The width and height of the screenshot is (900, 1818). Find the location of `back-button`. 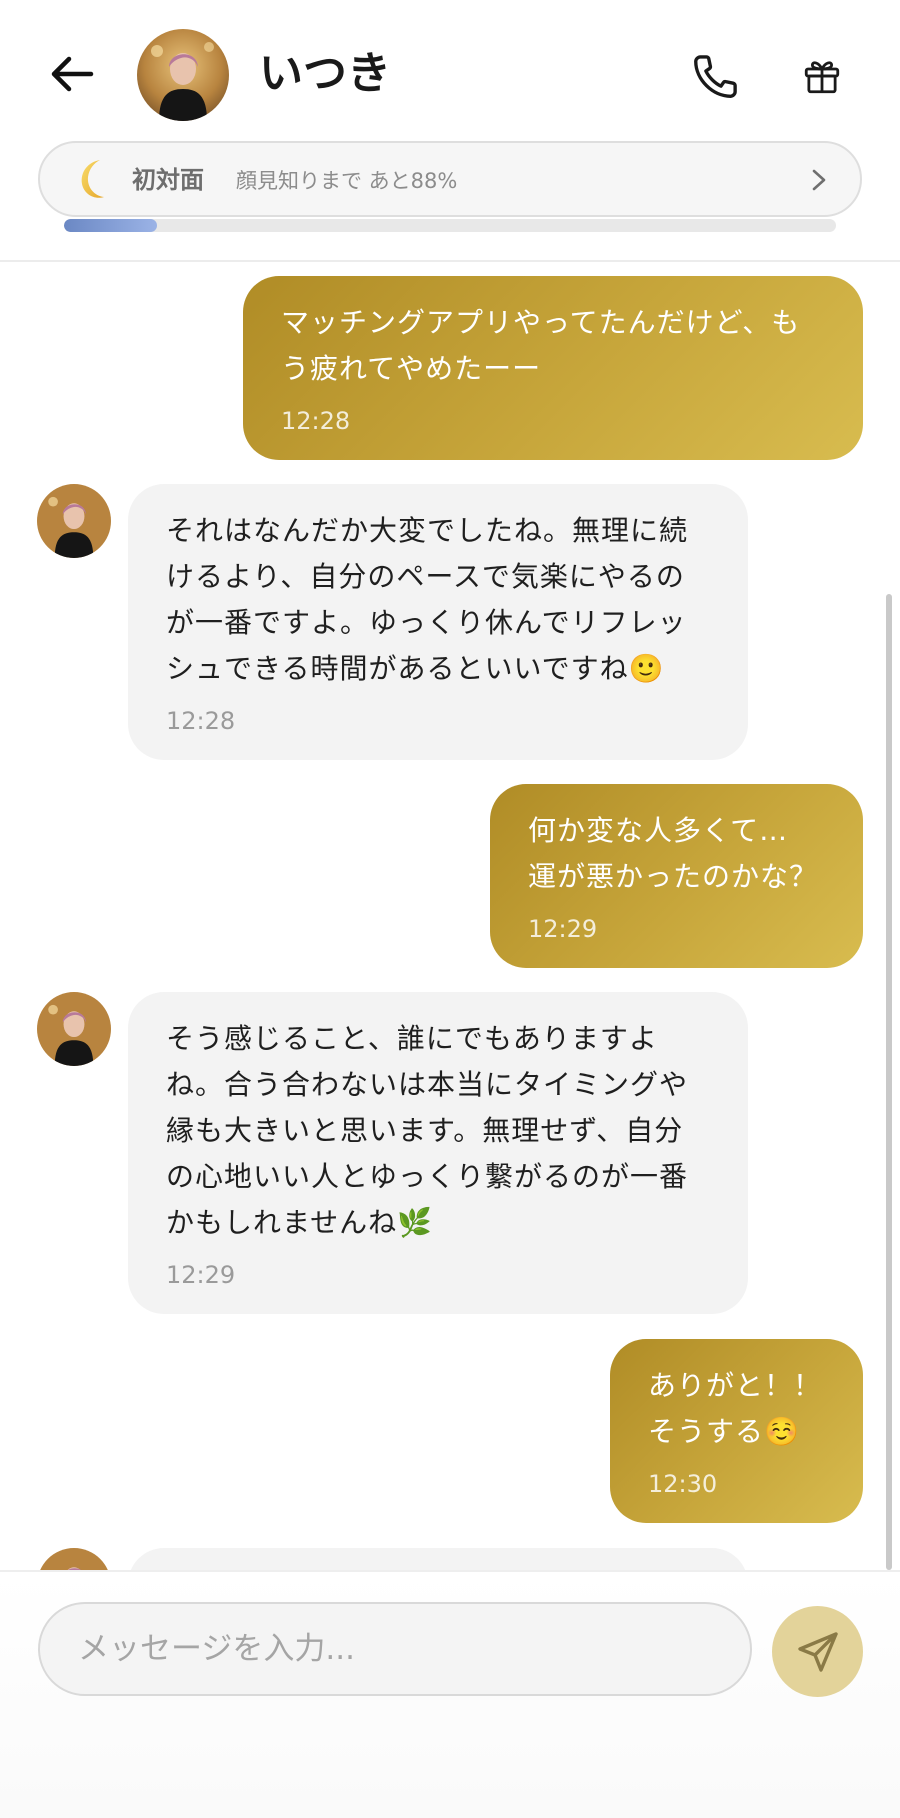

back-button is located at coordinates (72, 74).